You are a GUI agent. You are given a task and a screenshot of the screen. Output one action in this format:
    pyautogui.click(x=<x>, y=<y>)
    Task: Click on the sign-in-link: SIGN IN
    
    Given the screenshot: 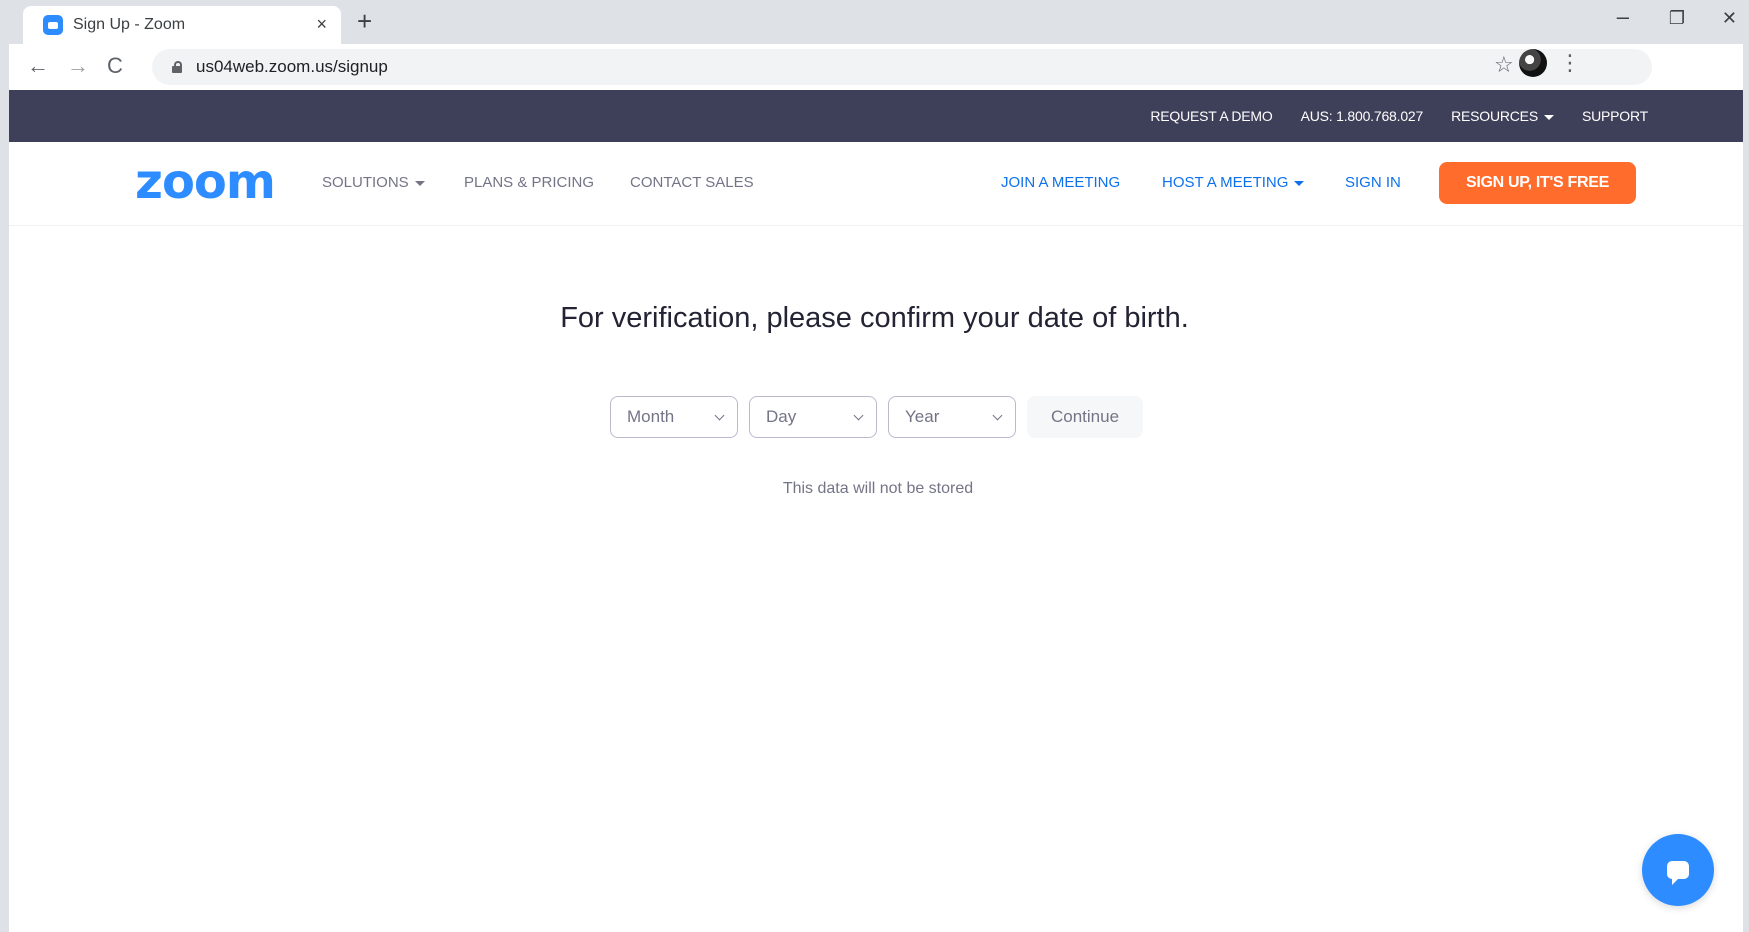 What is the action you would take?
    pyautogui.click(x=1373, y=182)
    